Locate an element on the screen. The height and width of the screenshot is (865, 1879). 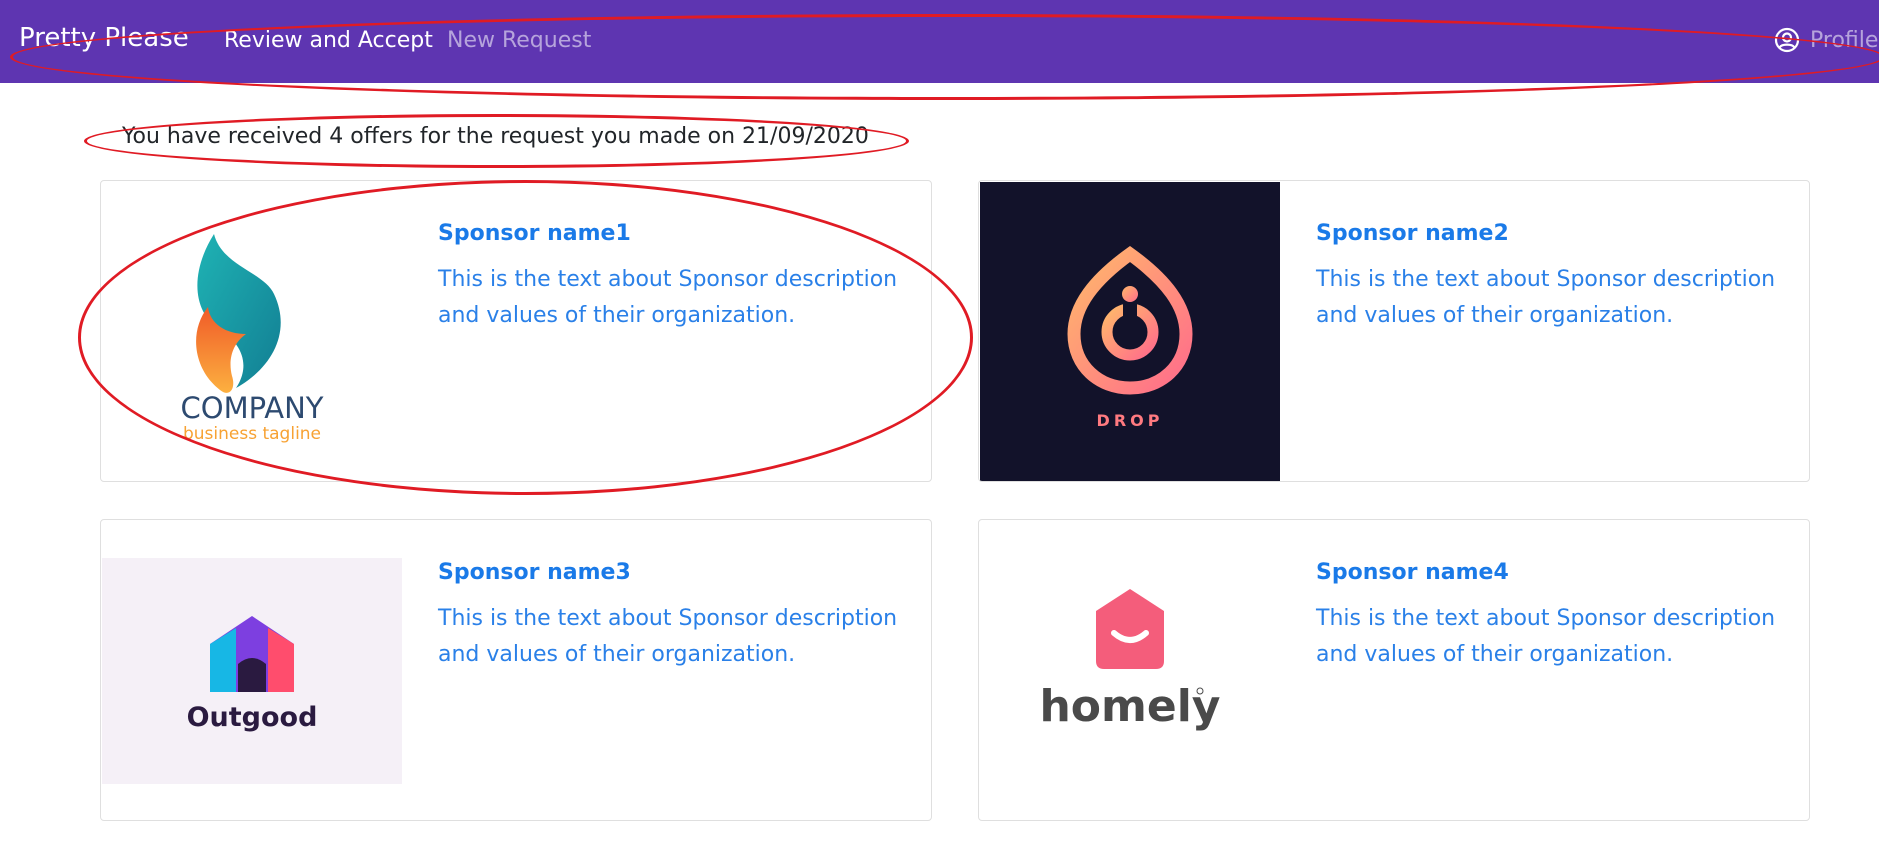
sponsor-name: Sponsor name2 is located at coordinates (1551, 234).